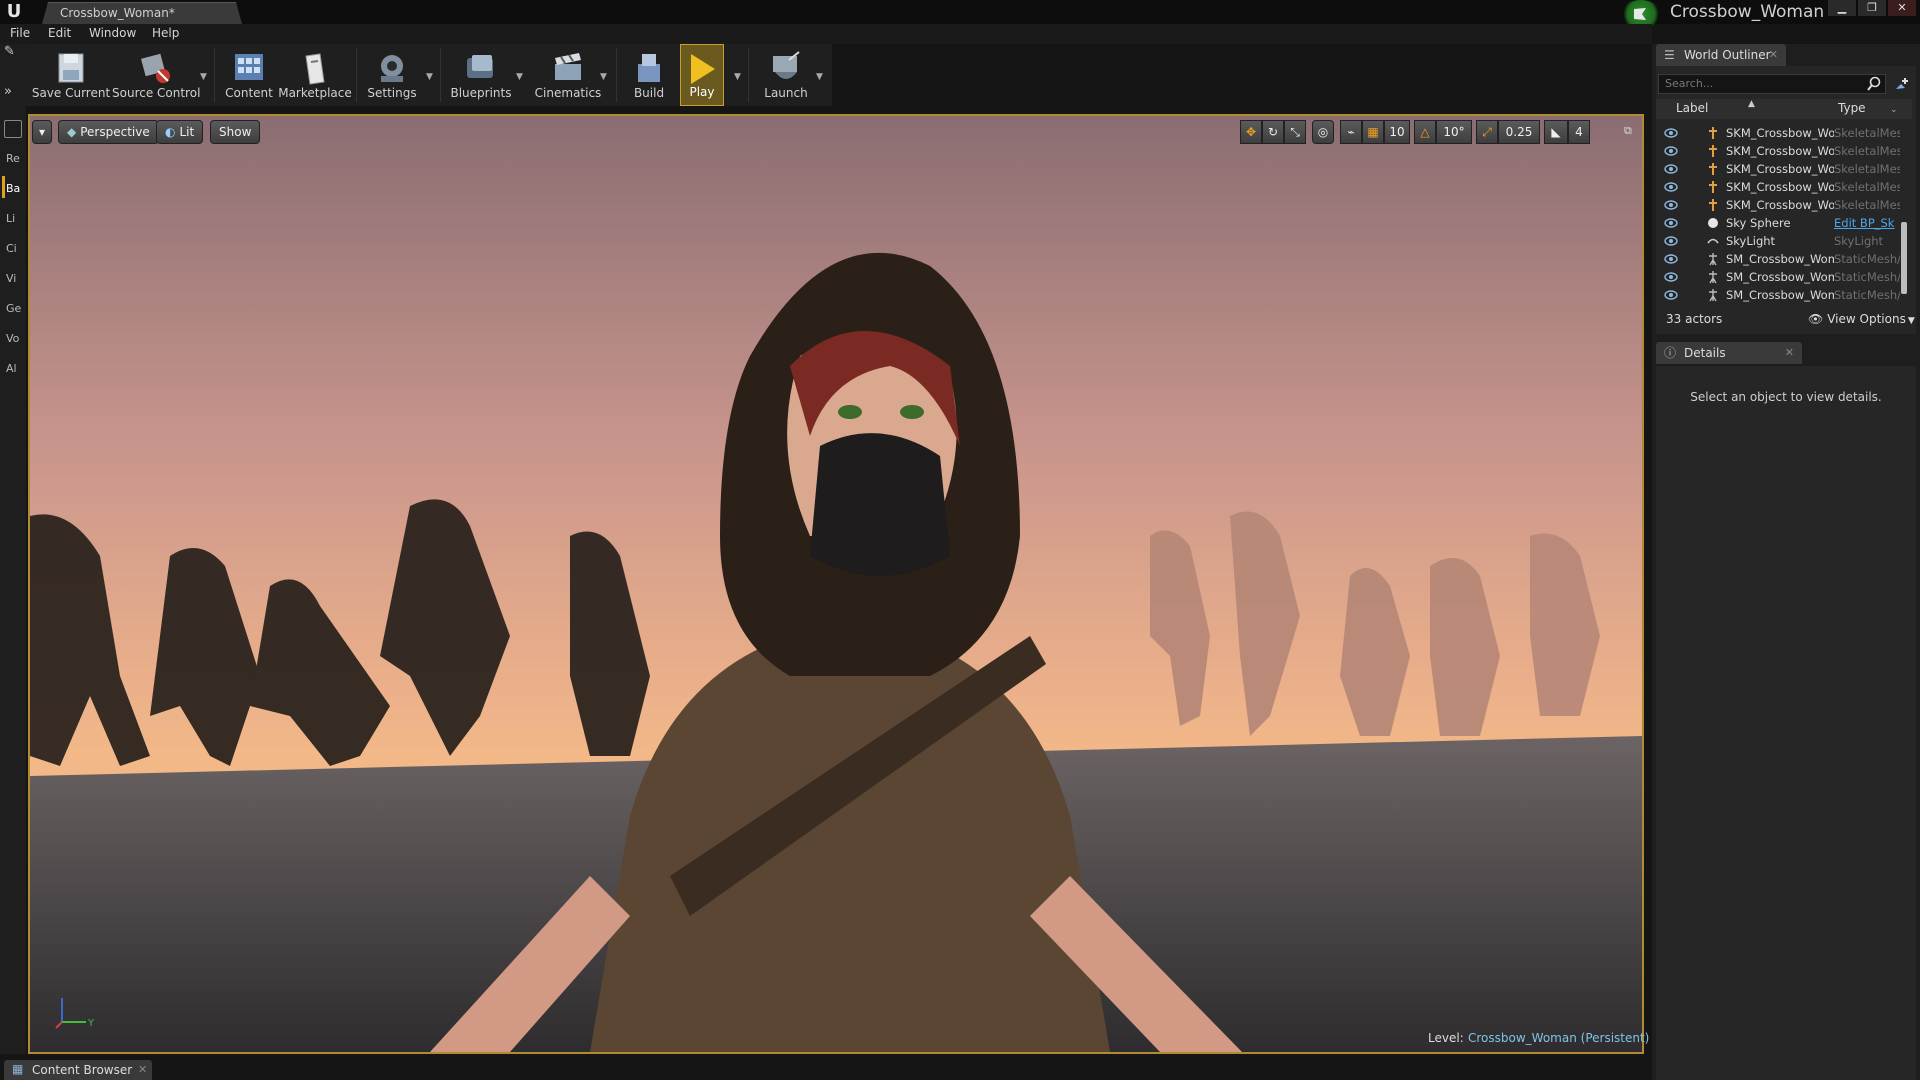  Describe the element at coordinates (249, 75) in the screenshot. I see `content-button: Content` at that location.